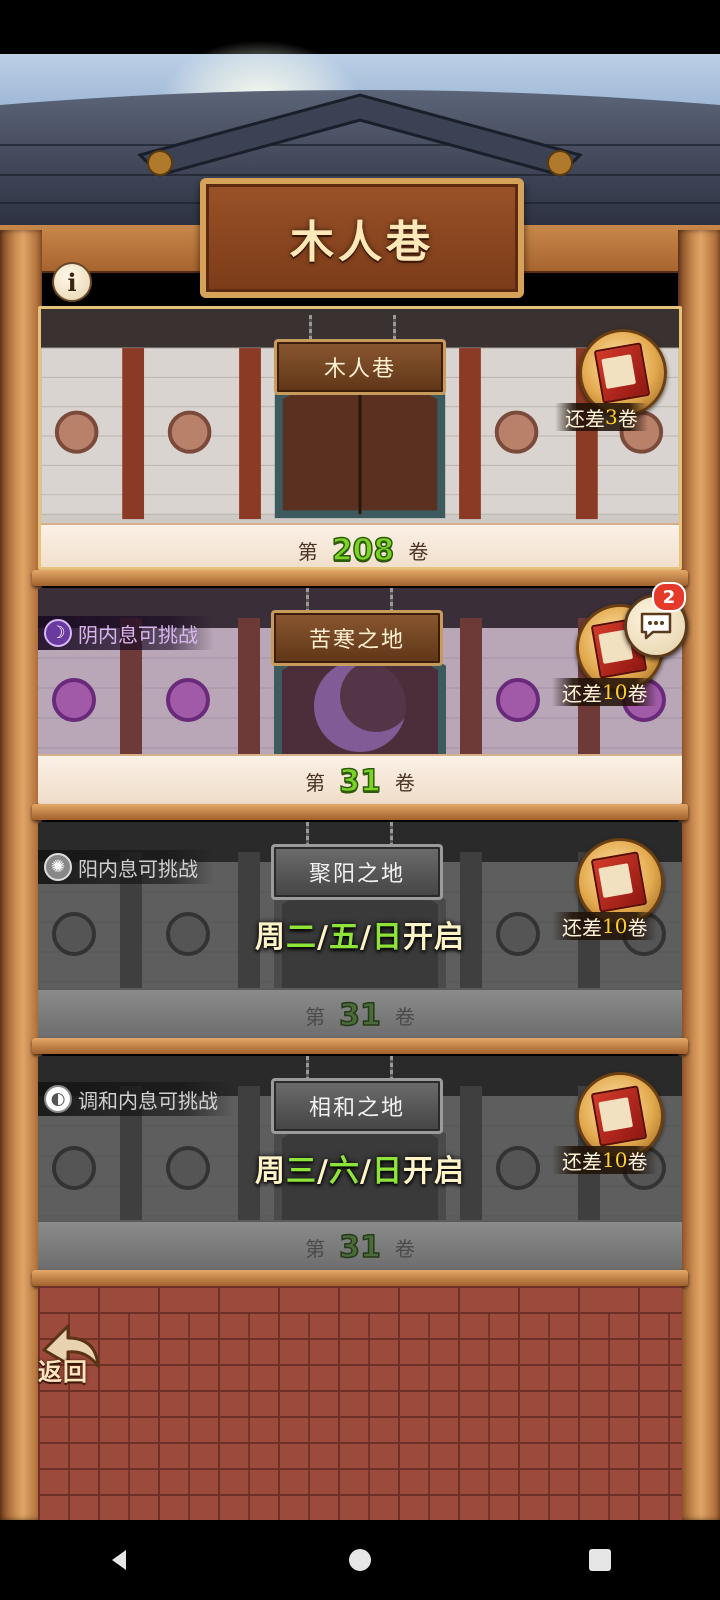  What do you see at coordinates (126, 633) in the screenshot?
I see `yin-energy-tag: ☽ 阴内息可挑战` at bounding box center [126, 633].